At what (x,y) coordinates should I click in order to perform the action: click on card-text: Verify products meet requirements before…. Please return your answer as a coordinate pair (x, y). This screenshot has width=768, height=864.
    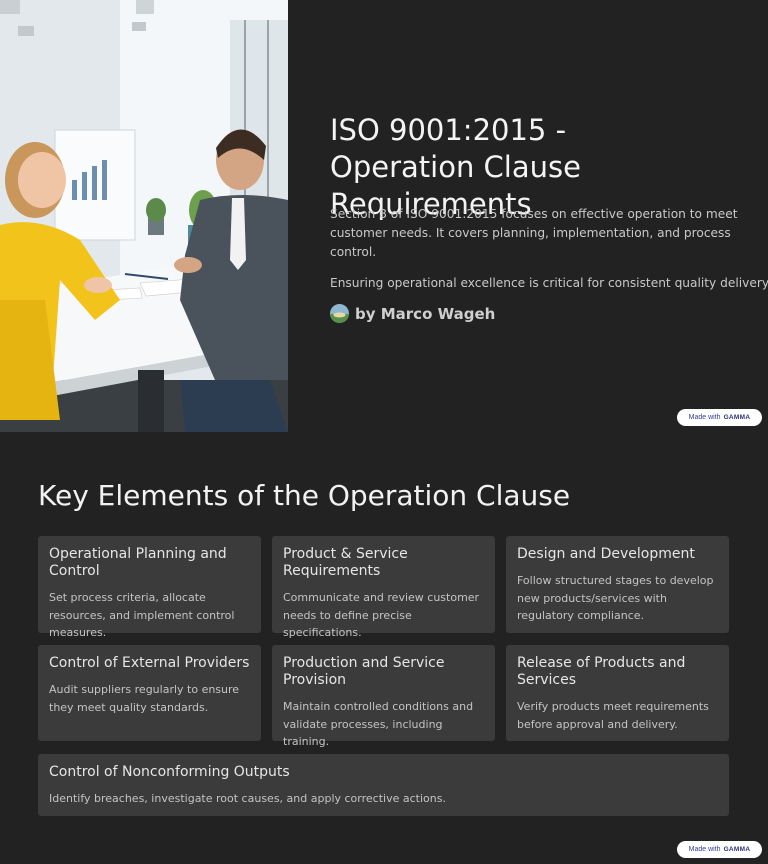
    Looking at the image, I should click on (613, 715).